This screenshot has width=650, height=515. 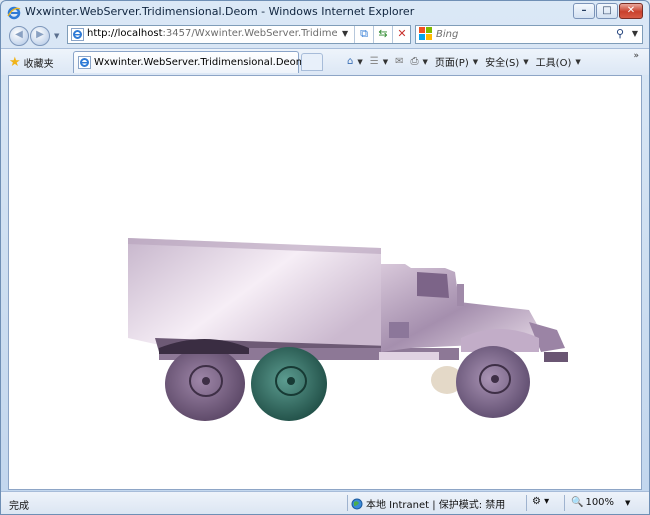 I want to click on command-tools: ⌂ ▼ ☰ ▼ ✉ ⎙ ▼ 页面(P) ▼ 安全(S) ▼ 工具(O) ▼, so click(x=467, y=61).